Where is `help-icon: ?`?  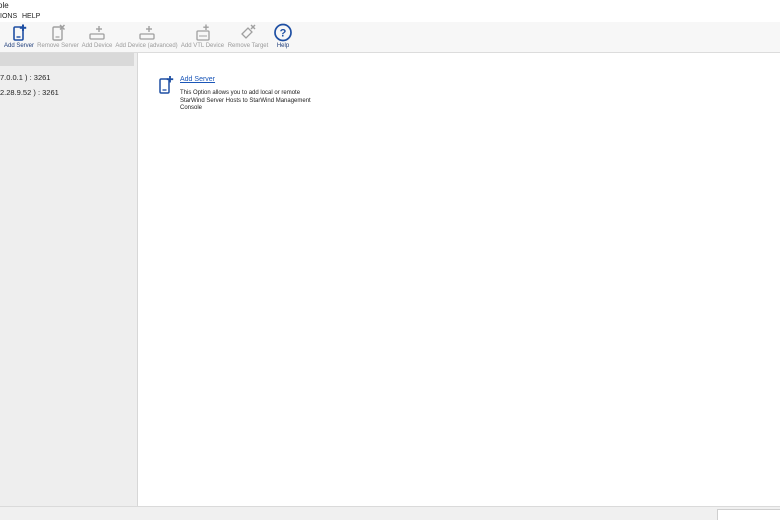
help-icon: ? is located at coordinates (283, 32).